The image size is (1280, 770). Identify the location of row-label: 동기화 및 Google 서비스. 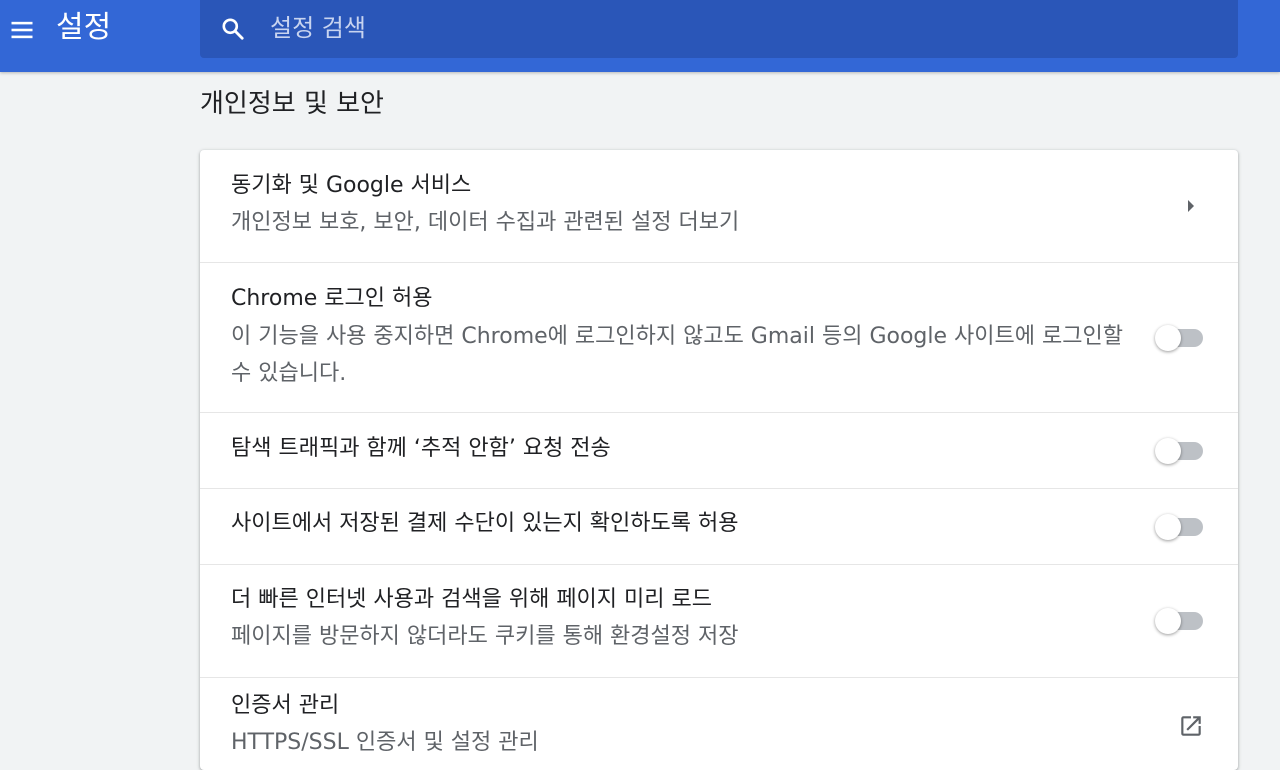
(351, 185).